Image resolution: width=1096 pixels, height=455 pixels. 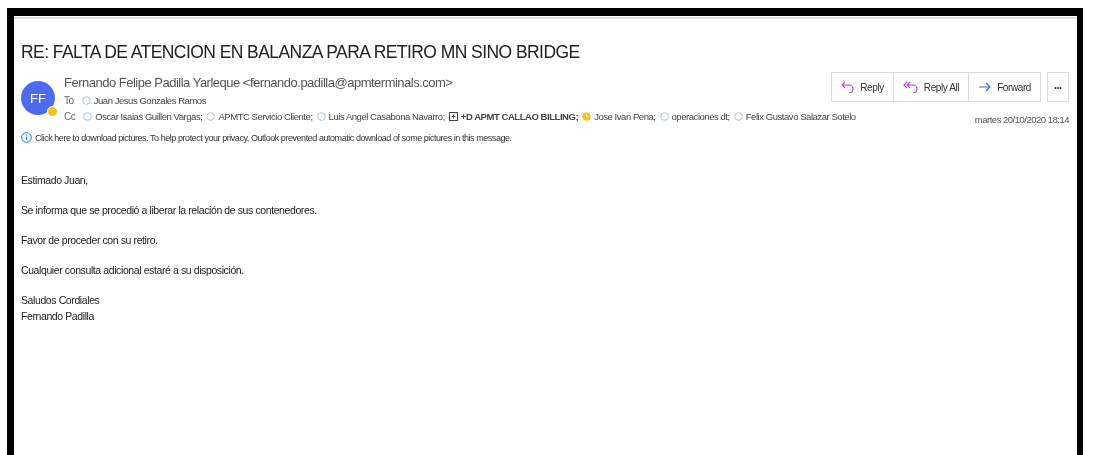 I want to click on recipient-name: Jose Ivan Pena;, so click(x=625, y=116).